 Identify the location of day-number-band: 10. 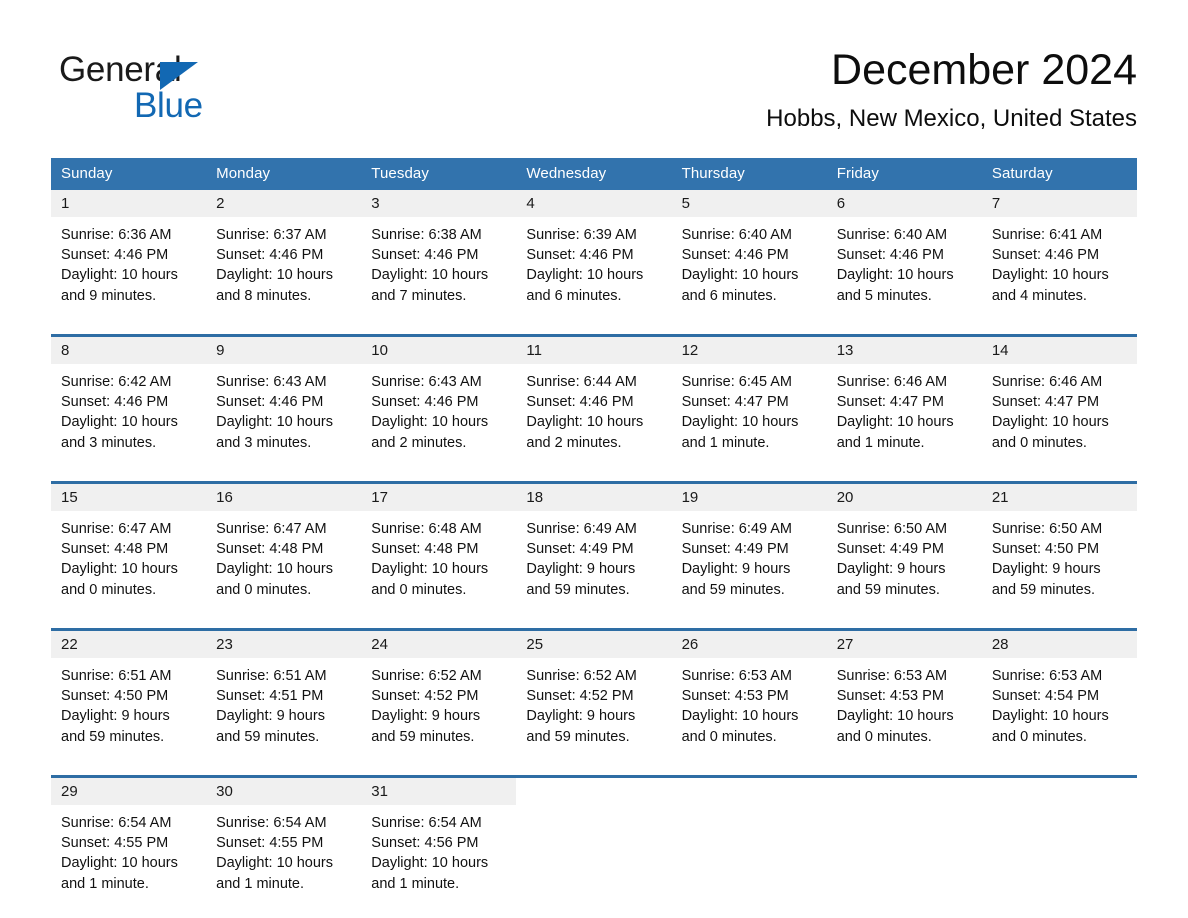
(439, 350).